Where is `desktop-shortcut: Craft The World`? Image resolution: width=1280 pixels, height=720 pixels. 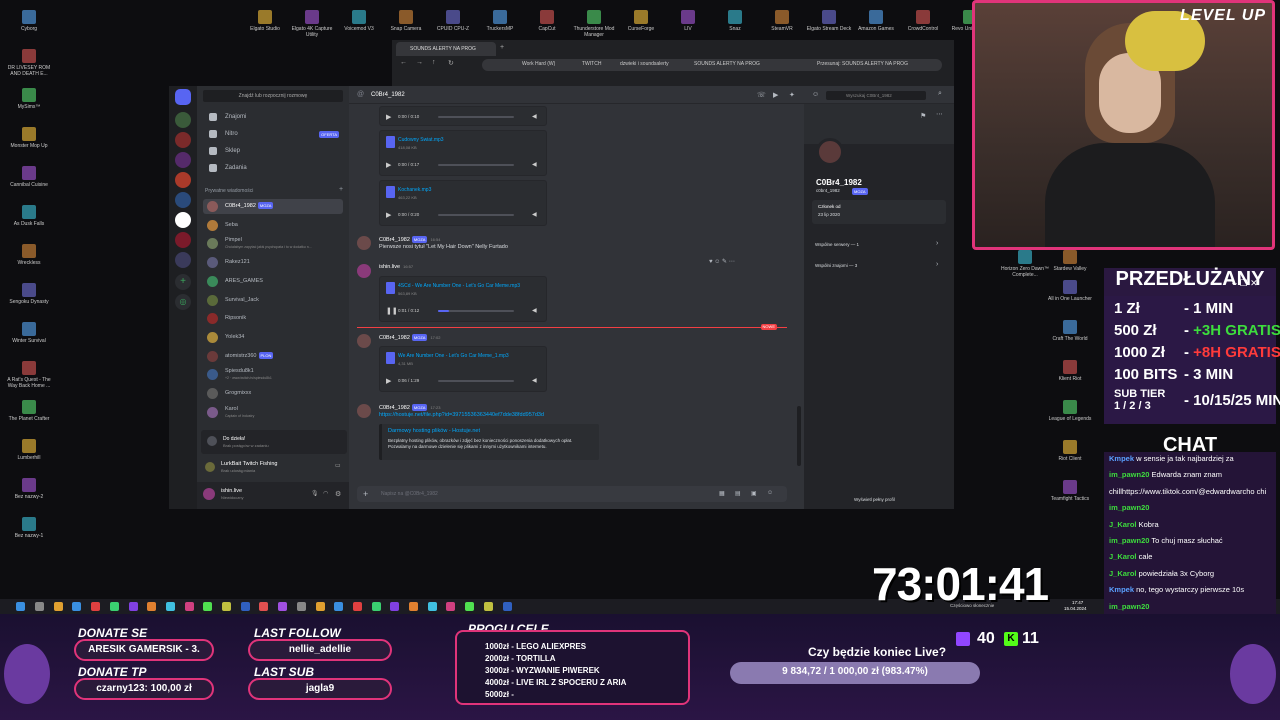
desktop-shortcut: Craft The World is located at coordinates (1070, 331).